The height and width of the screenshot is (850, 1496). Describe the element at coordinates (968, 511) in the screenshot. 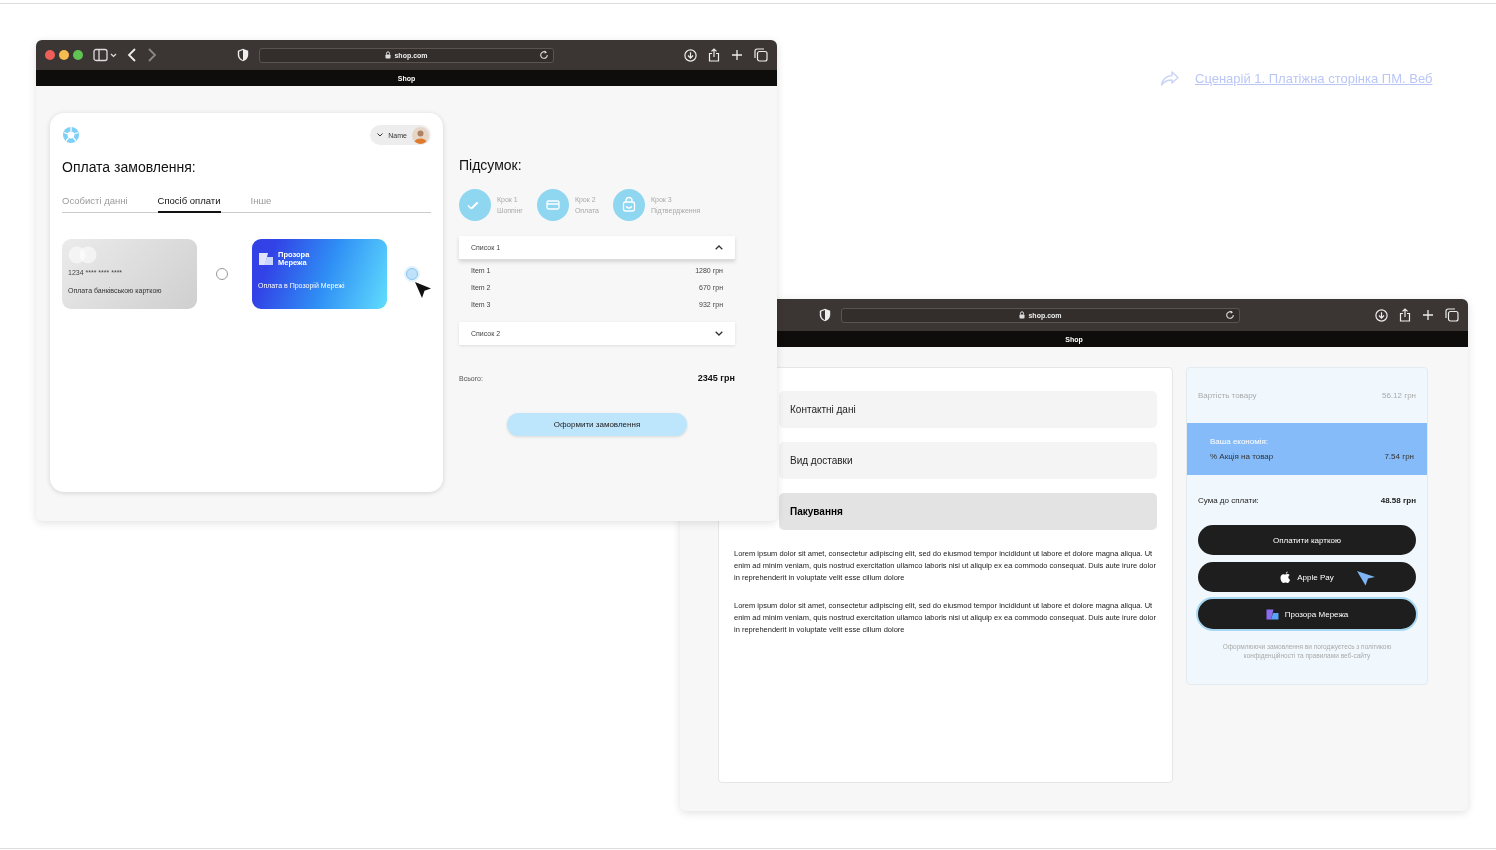

I see `section-row: Пакування` at that location.